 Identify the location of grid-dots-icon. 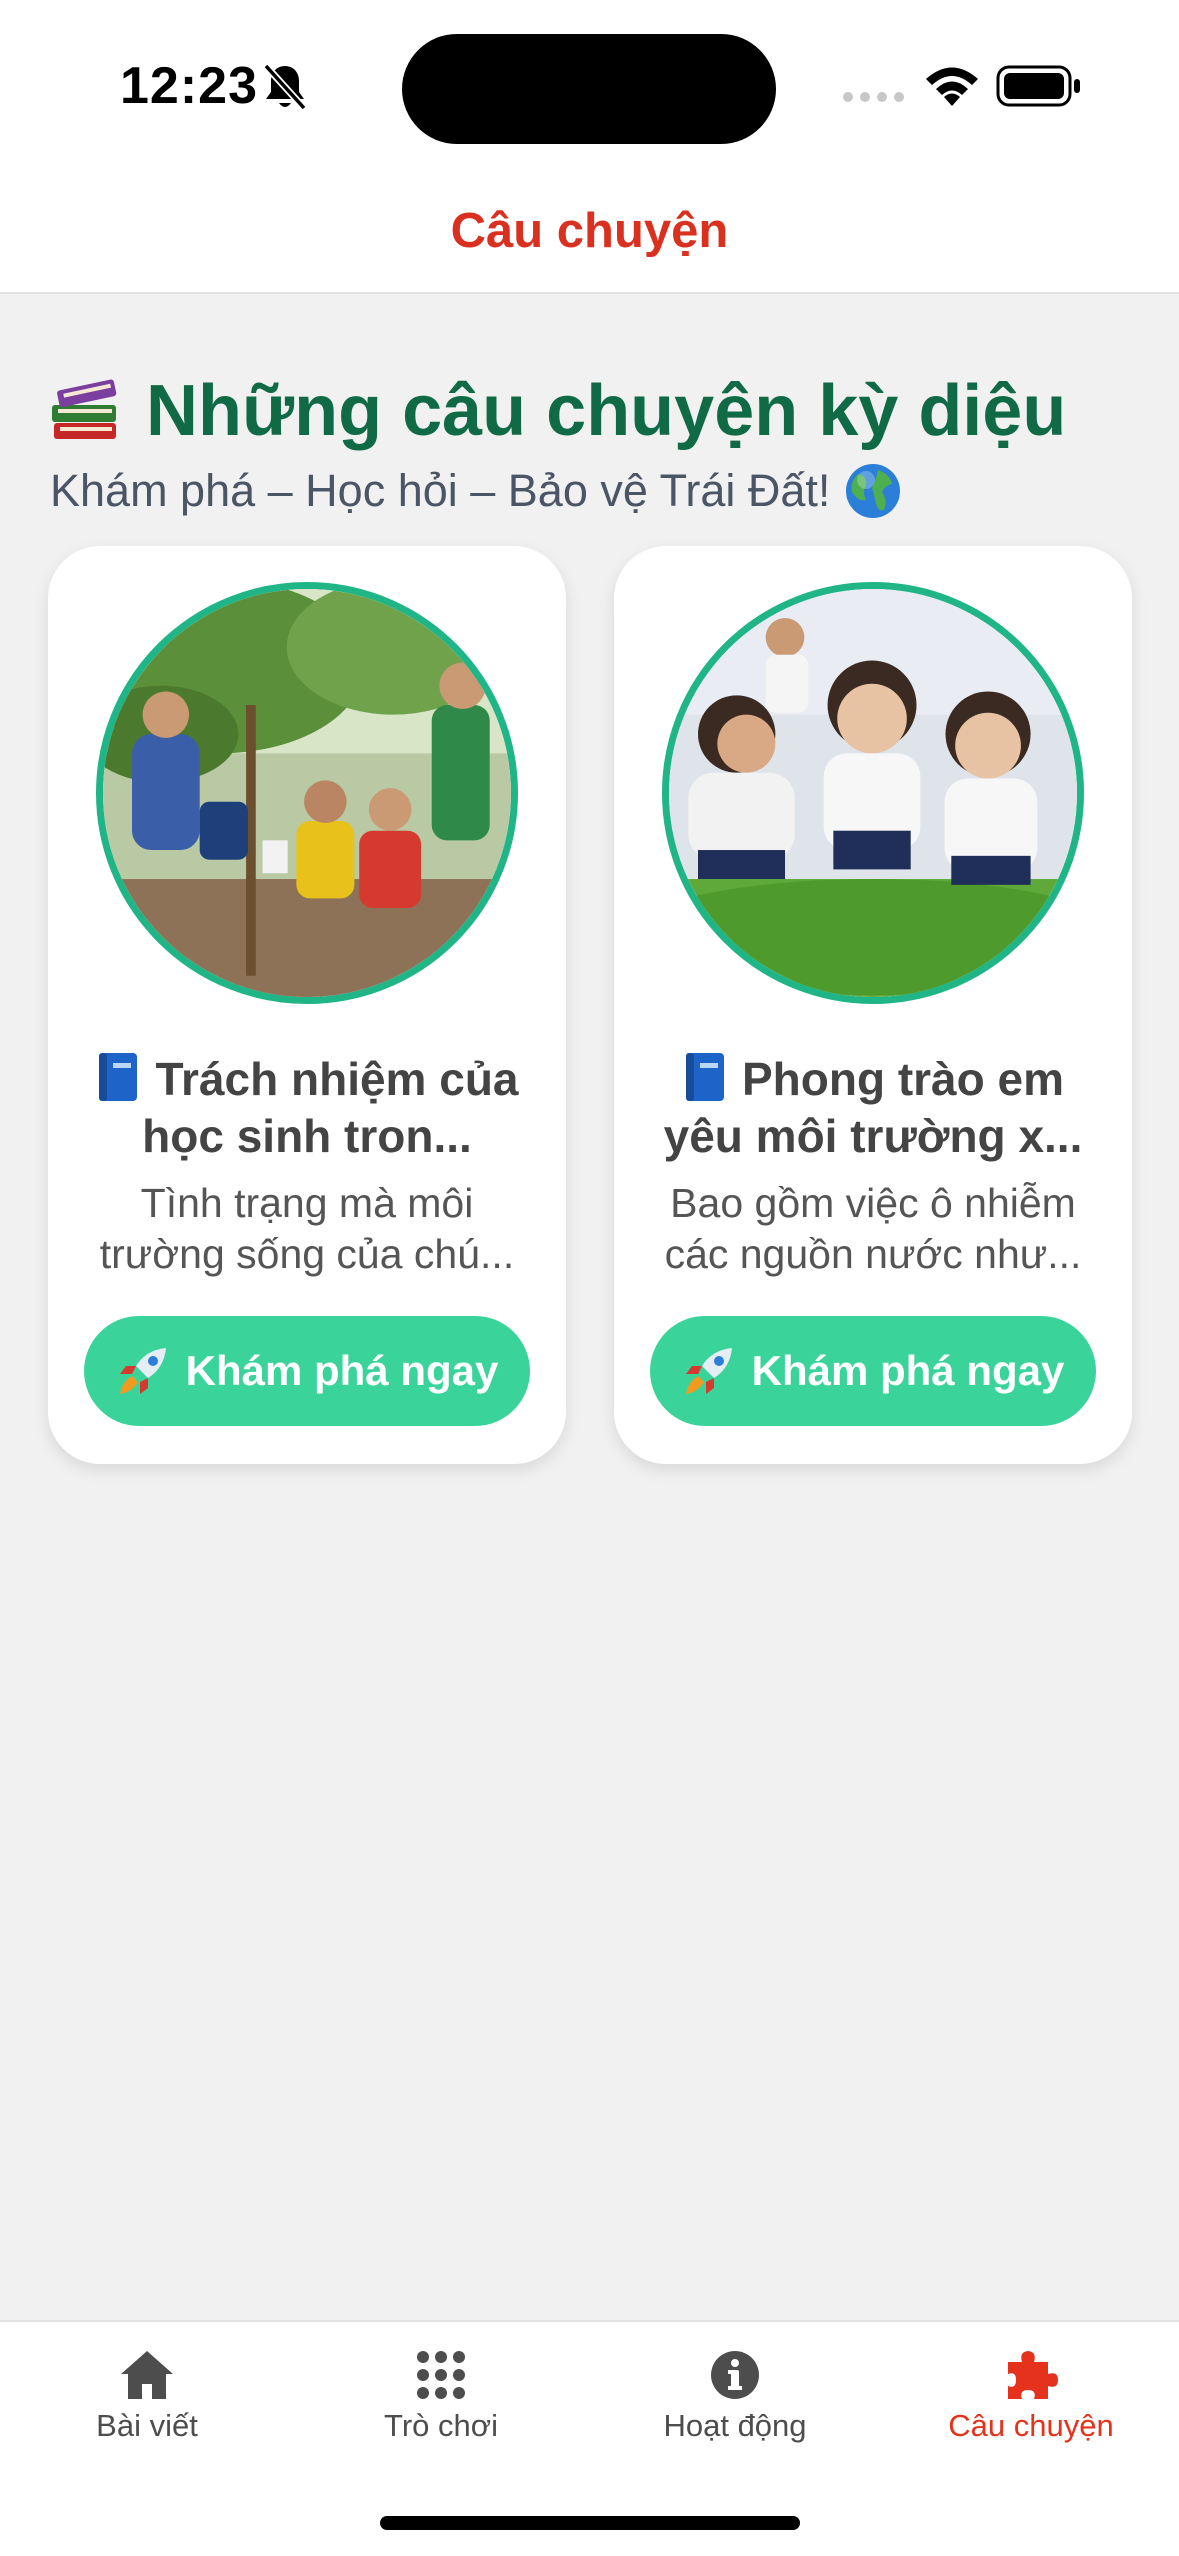
(441, 2375).